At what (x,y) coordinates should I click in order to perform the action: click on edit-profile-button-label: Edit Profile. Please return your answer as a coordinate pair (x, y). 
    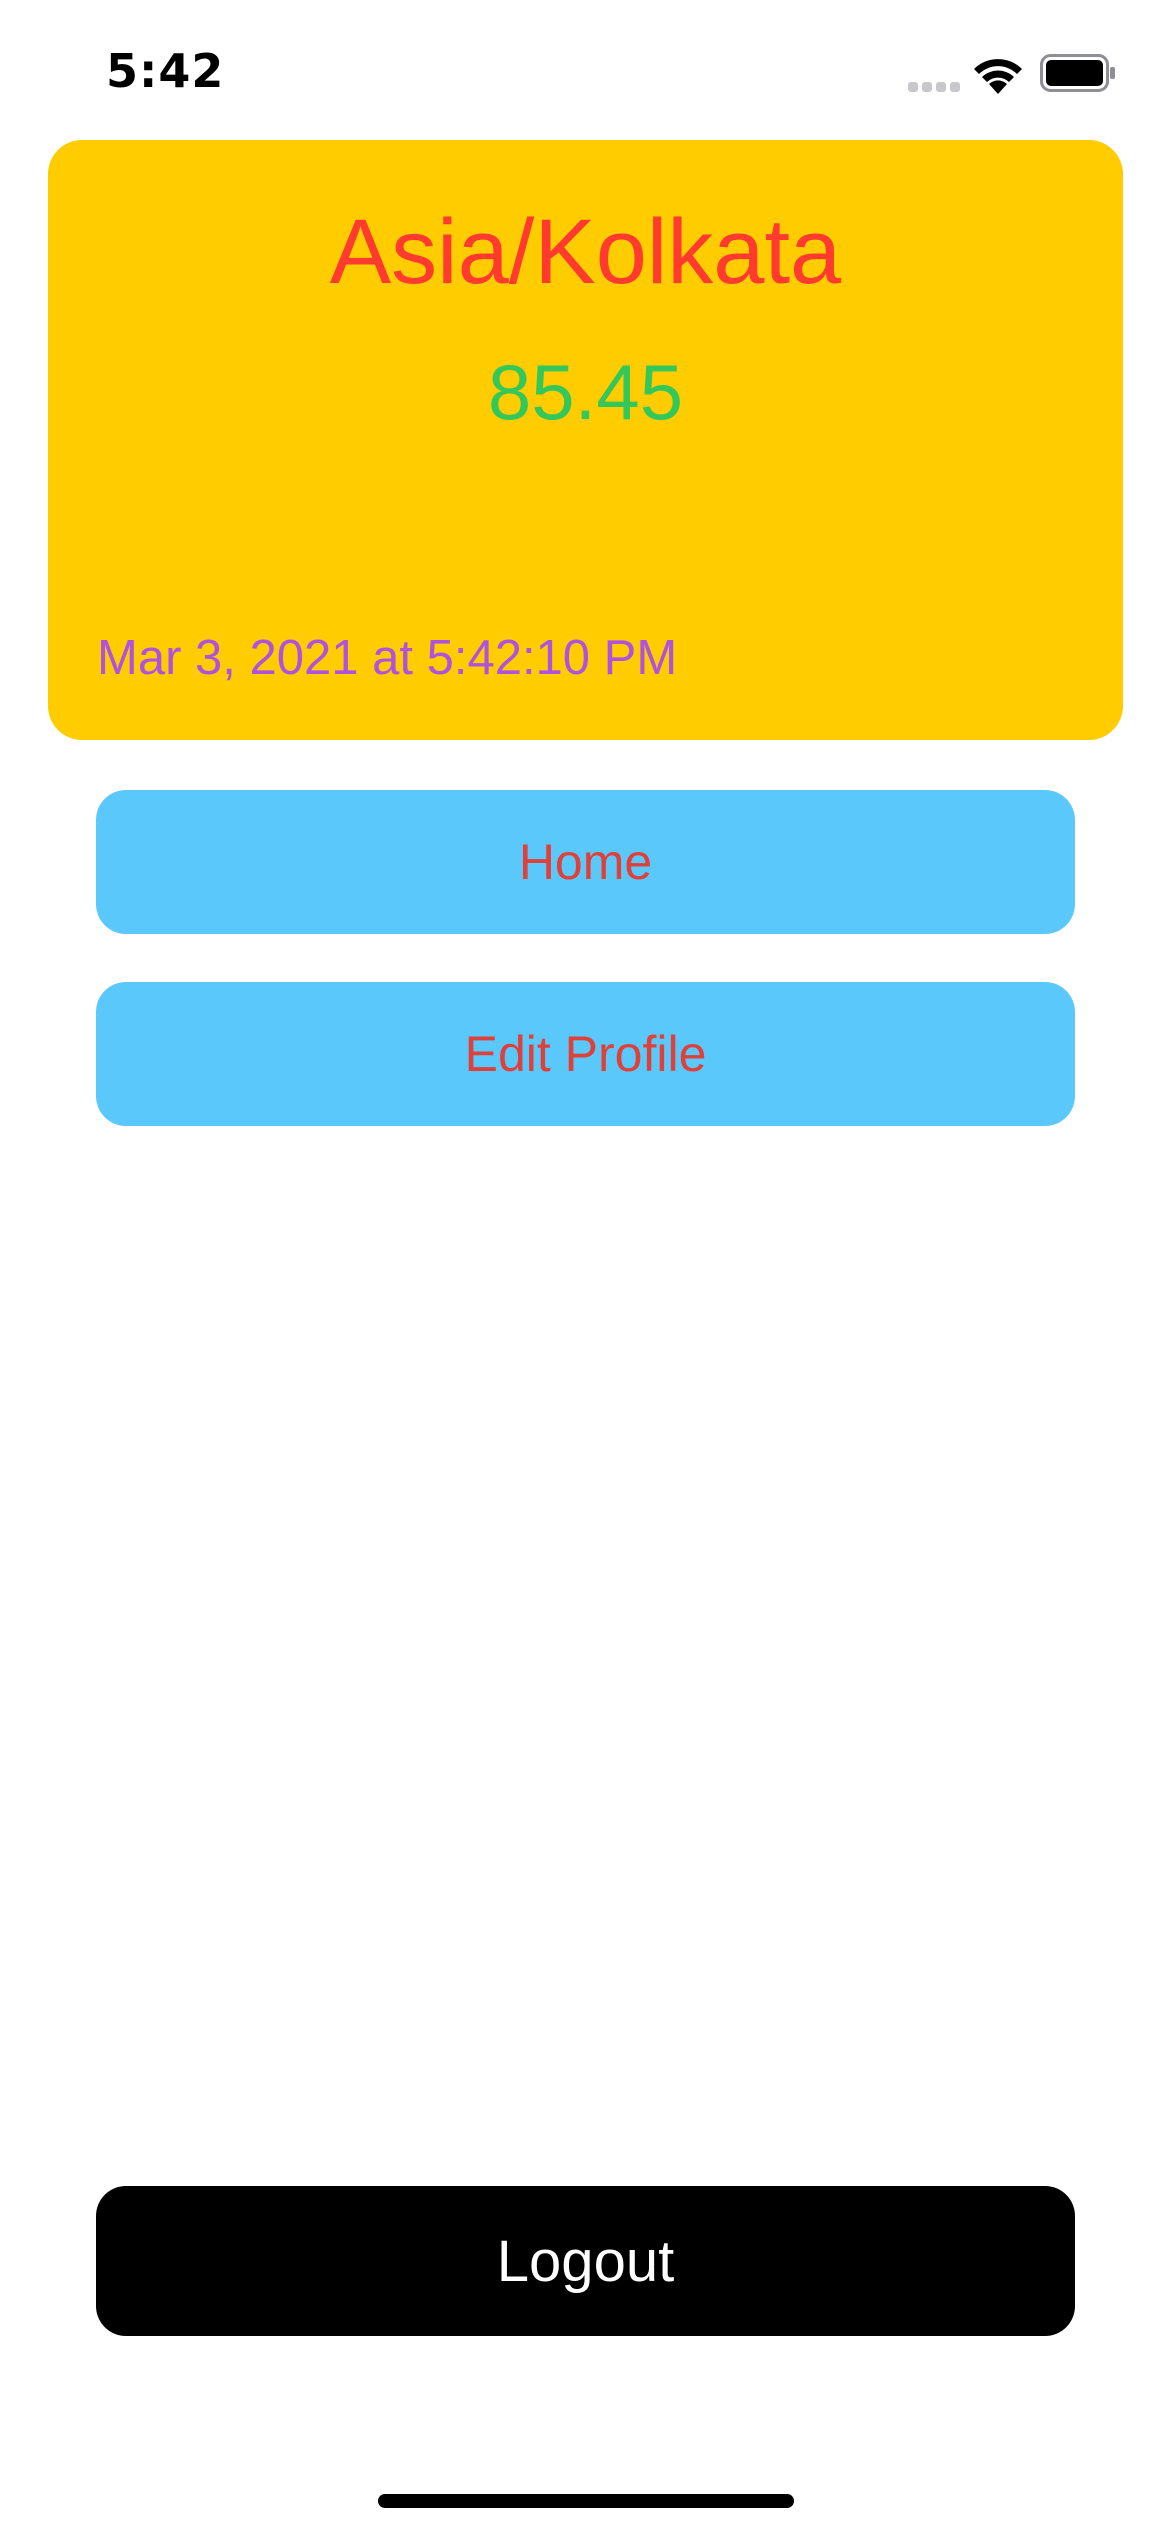
    Looking at the image, I should click on (585, 1054).